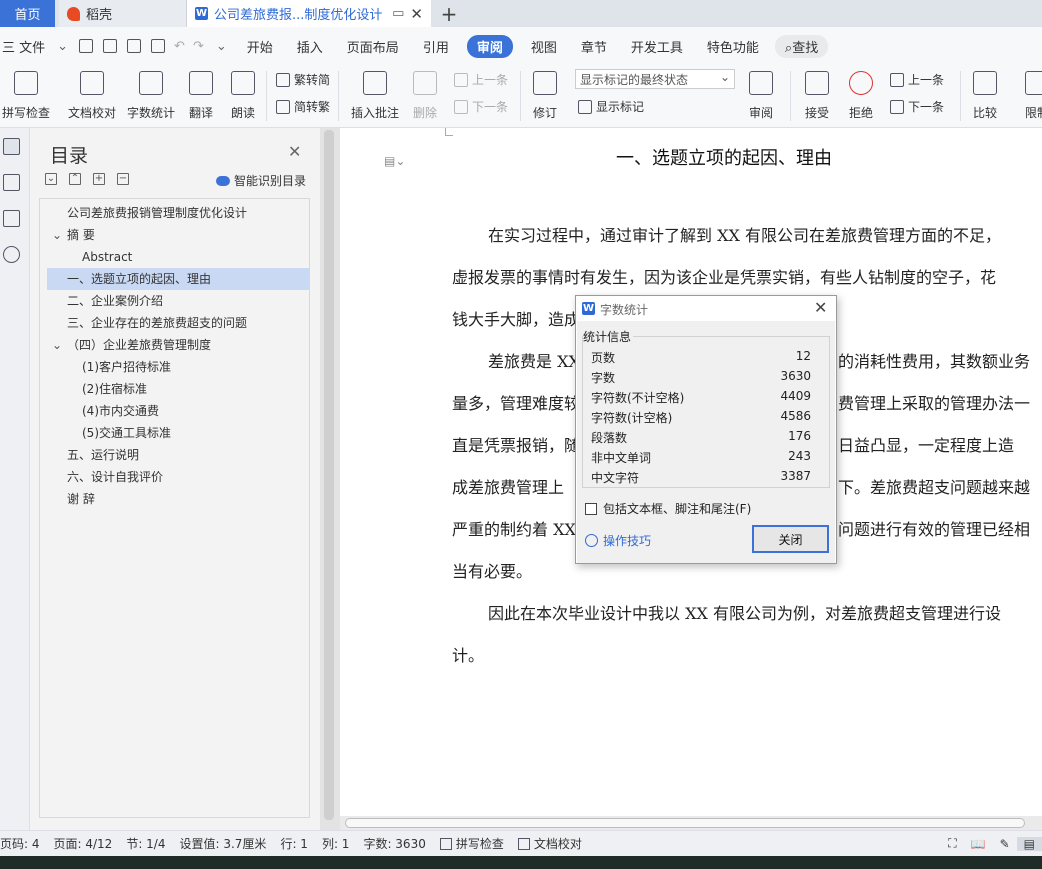  Describe the element at coordinates (917, 79) in the screenshot. I see `prev-change-button: 上一条` at that location.